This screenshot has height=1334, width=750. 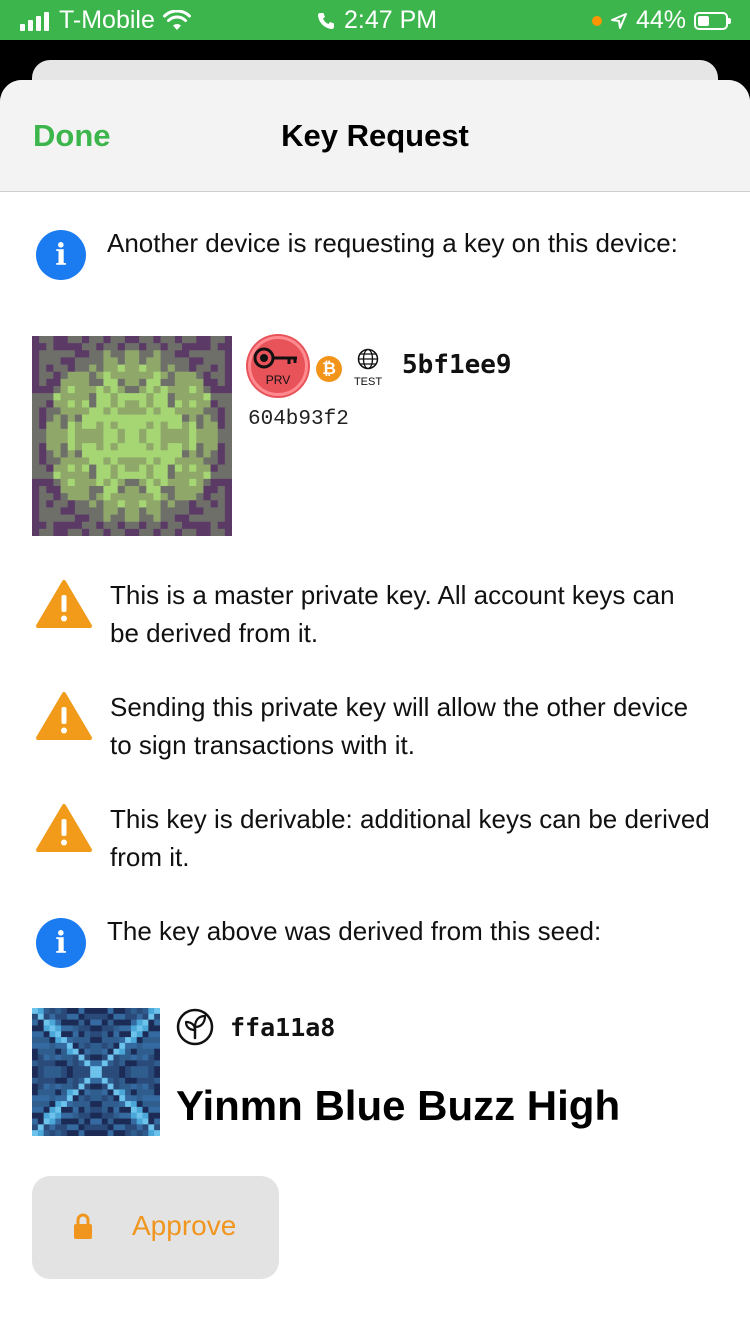 What do you see at coordinates (155, 1227) in the screenshot?
I see `approve-button: Approve` at bounding box center [155, 1227].